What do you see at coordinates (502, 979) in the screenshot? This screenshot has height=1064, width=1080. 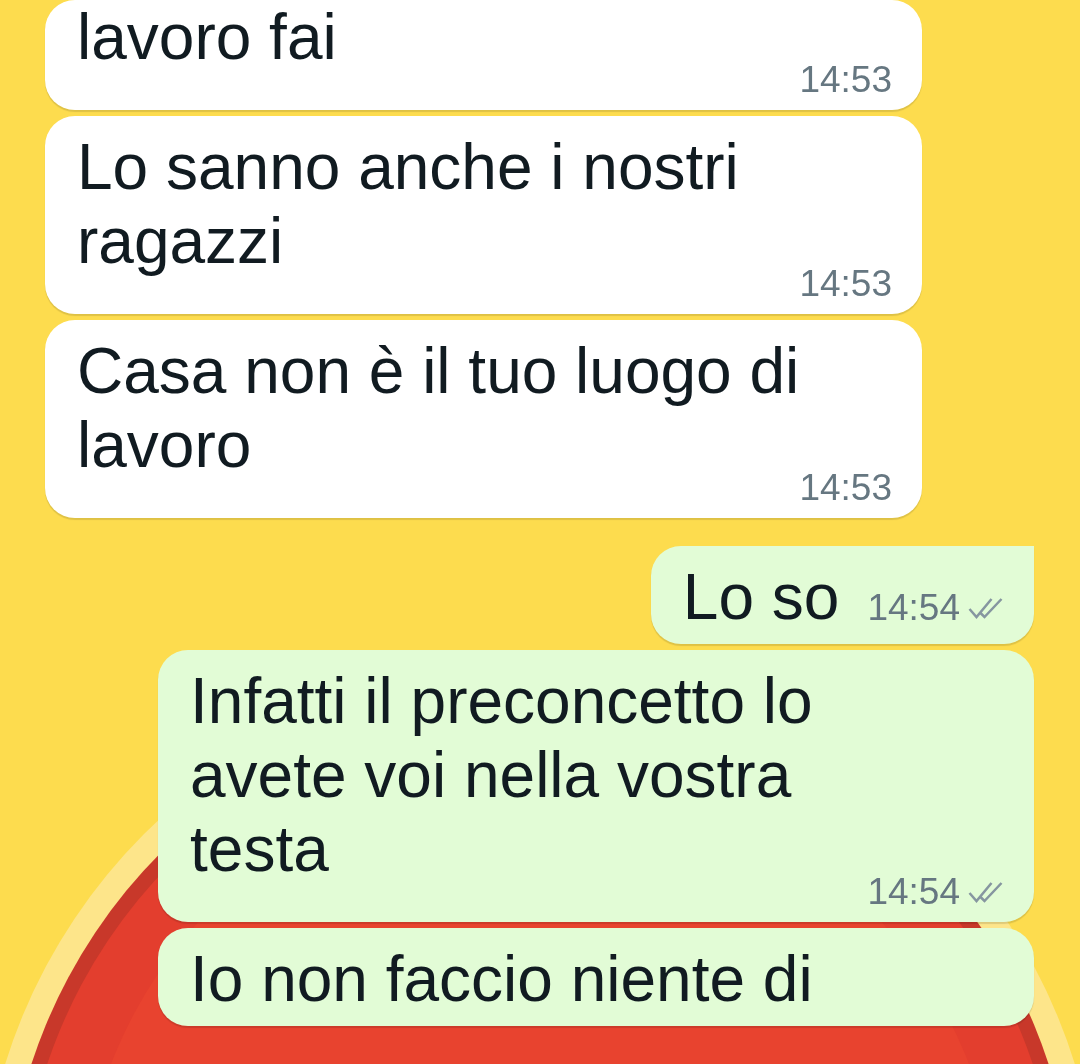 I see `message-text: Io non faccio niente di` at bounding box center [502, 979].